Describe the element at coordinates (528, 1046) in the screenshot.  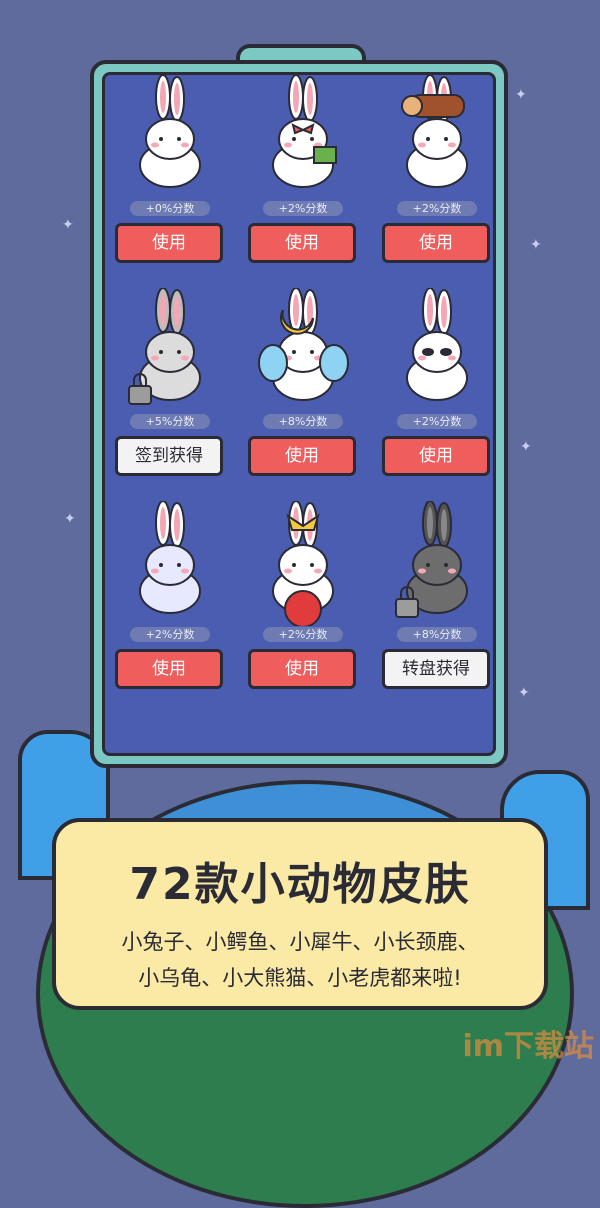
I see `watermark: im下载站` at that location.